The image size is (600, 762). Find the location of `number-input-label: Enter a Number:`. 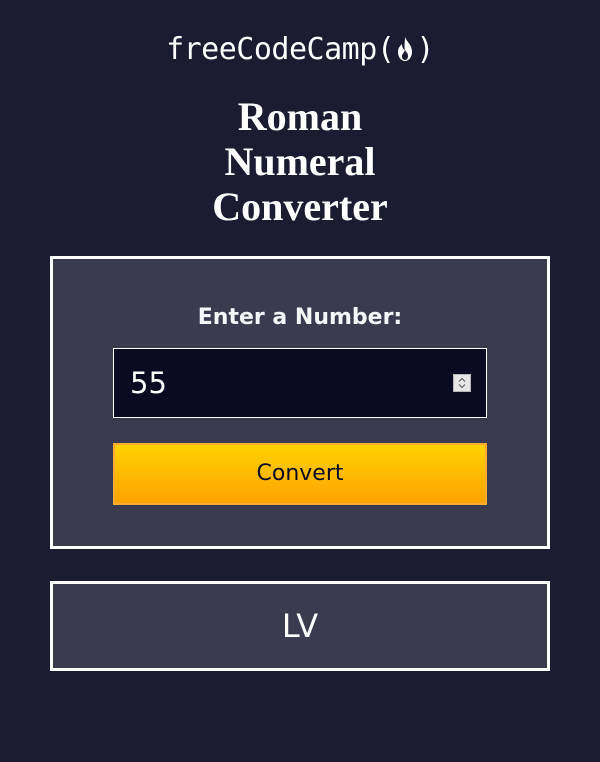

number-input-label: Enter a Number: is located at coordinates (300, 317).